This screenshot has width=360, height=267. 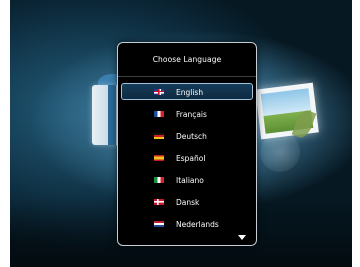 What do you see at coordinates (242, 237) in the screenshot?
I see `scroll-down-arrow-icon` at bounding box center [242, 237].